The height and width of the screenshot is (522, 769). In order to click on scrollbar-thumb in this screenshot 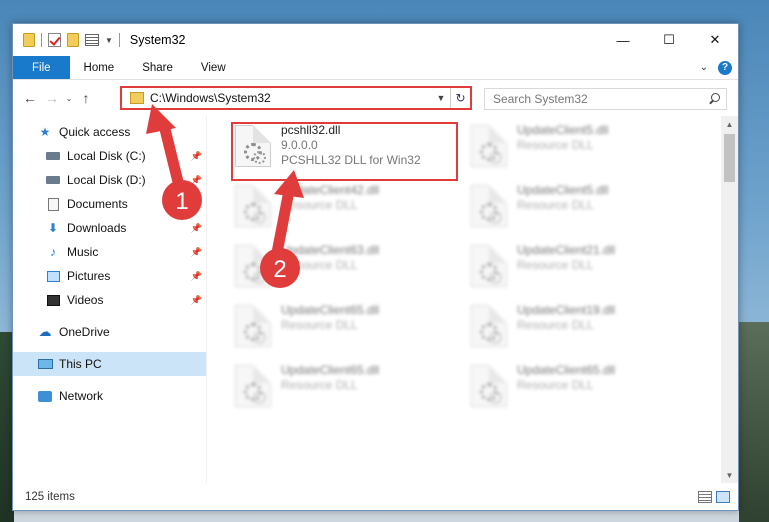, I will do `click(729, 158)`.